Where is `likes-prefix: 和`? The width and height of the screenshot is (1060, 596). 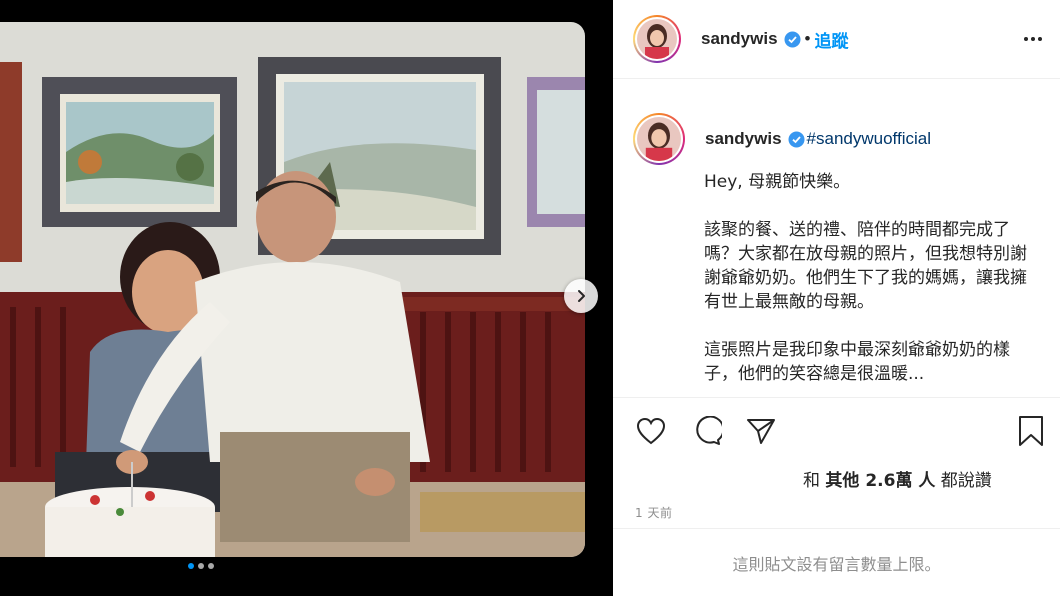 likes-prefix: 和 is located at coordinates (811, 481).